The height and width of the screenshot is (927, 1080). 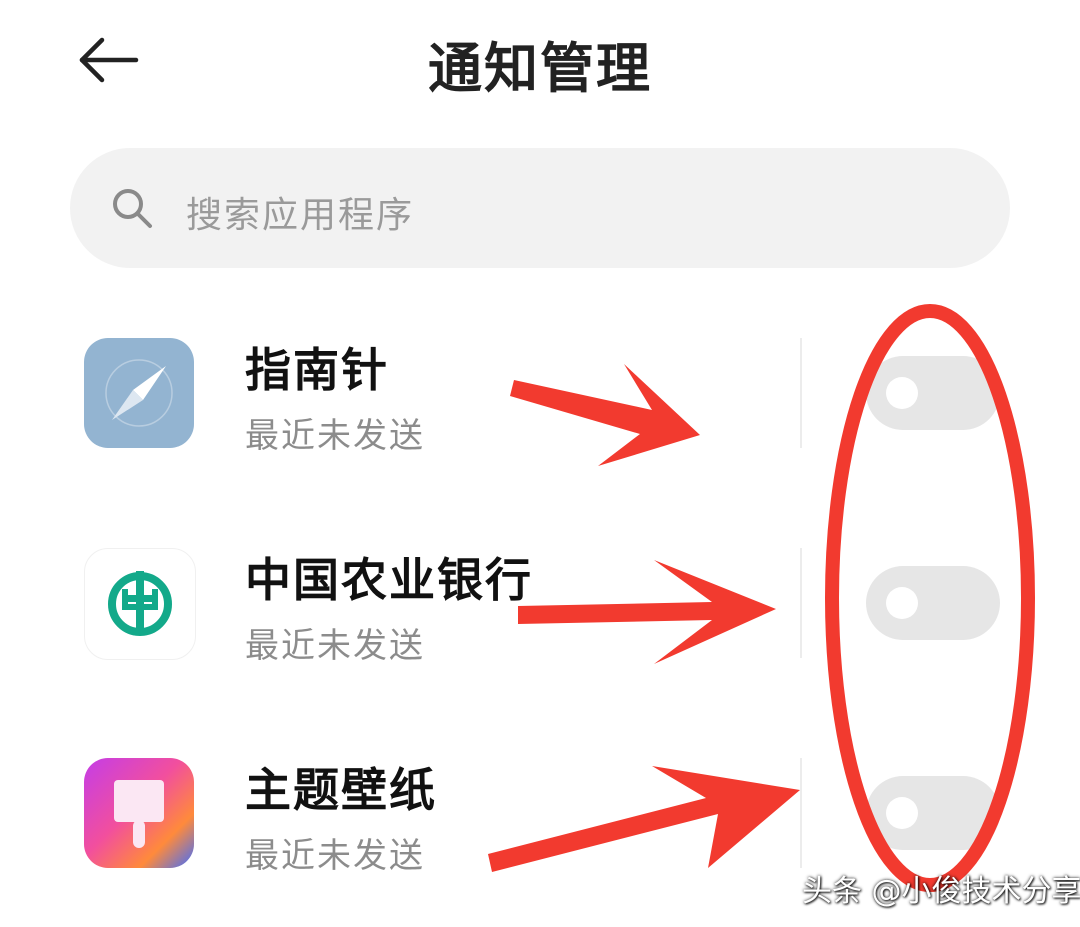 I want to click on abc-bank-app-icon, so click(x=140, y=604).